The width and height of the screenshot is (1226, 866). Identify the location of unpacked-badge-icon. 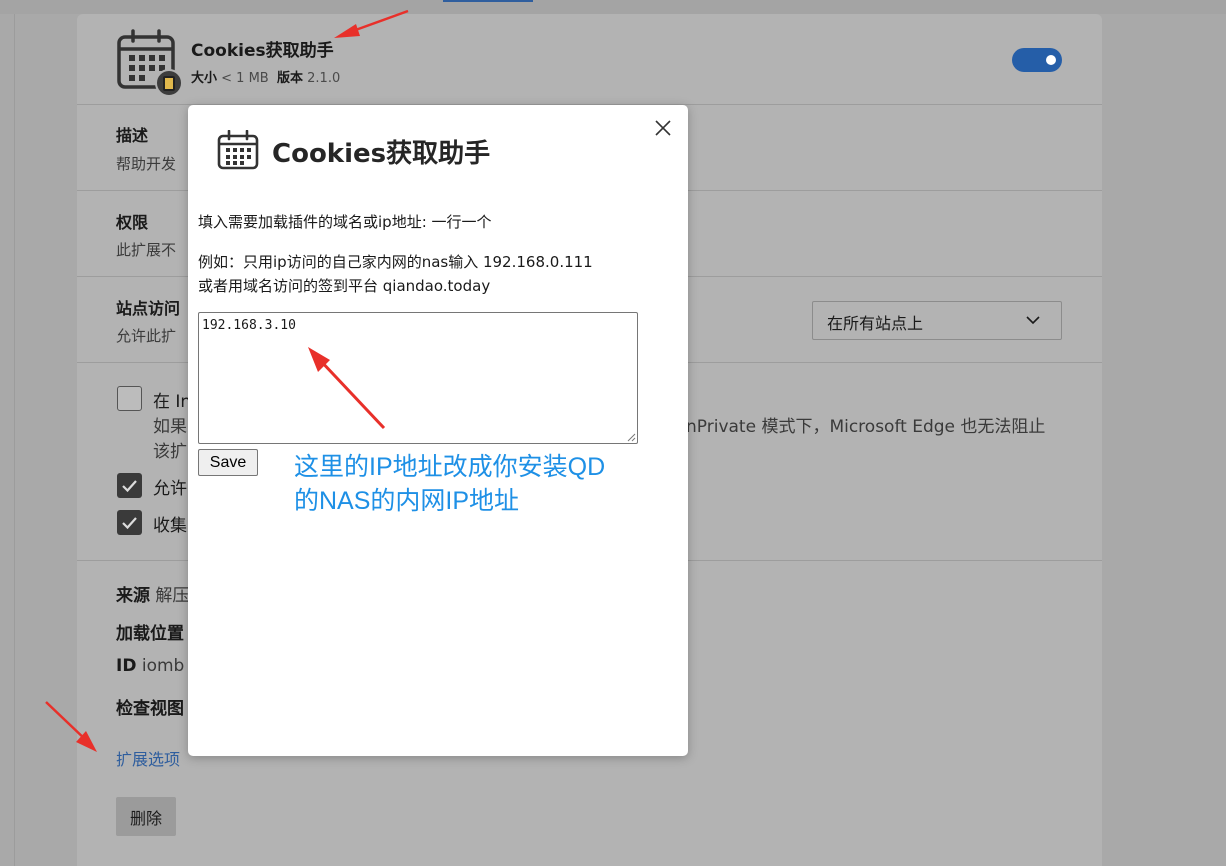
(169, 83).